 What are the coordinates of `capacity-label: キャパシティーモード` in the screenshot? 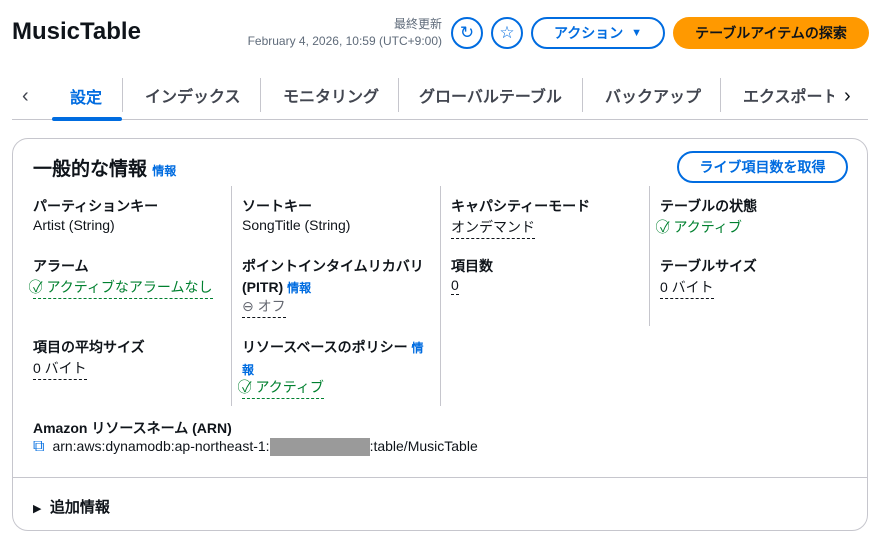 It's located at (521, 206).